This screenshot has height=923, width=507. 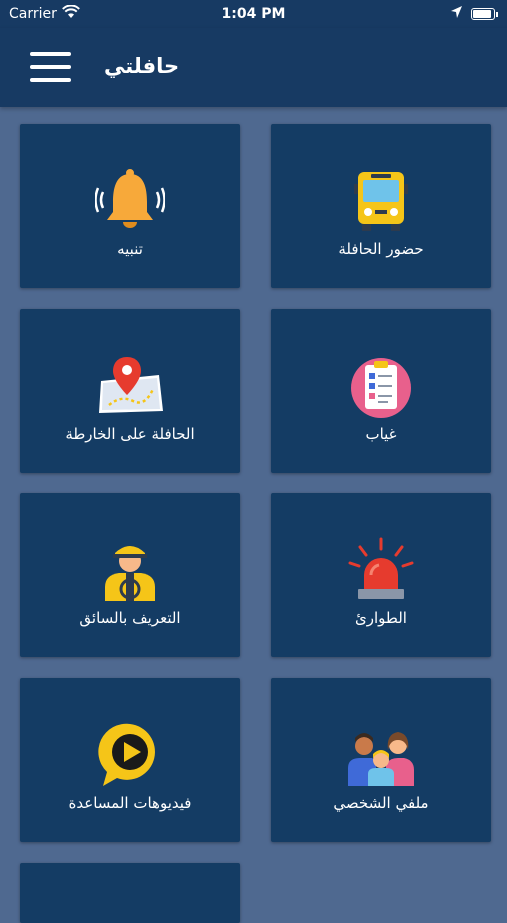 I want to click on tile-my-profile: ملفي الشخصي, so click(x=381, y=760).